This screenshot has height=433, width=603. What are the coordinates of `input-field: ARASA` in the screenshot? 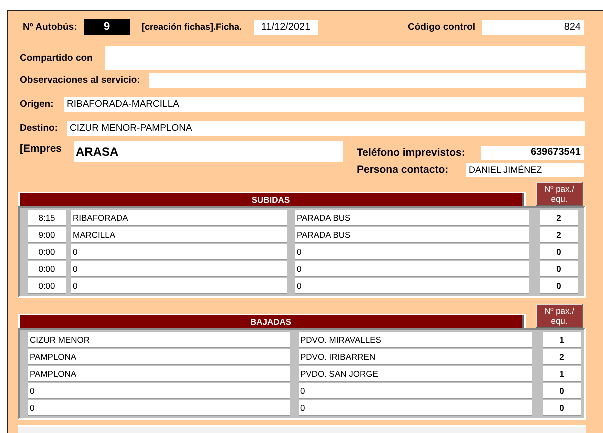 It's located at (208, 151).